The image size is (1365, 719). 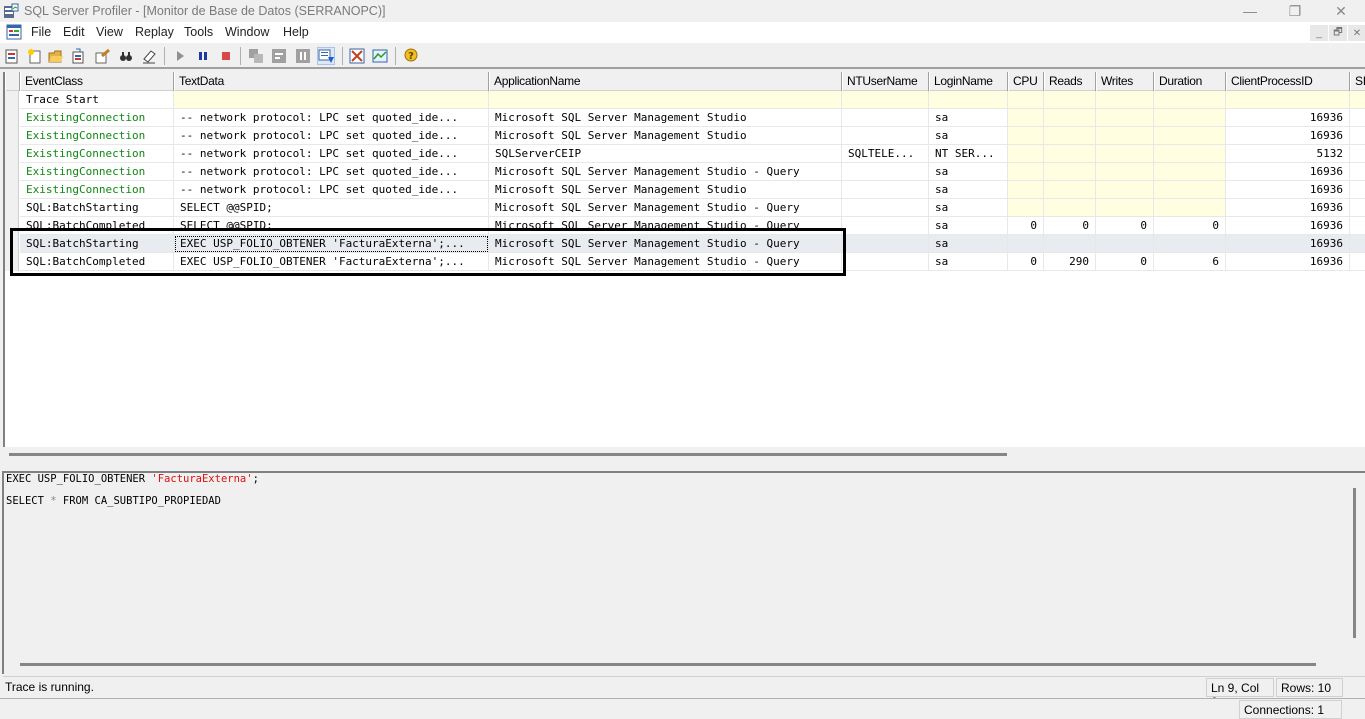 What do you see at coordinates (668, 664) in the screenshot?
I see `detail-horizontal-scrollbar` at bounding box center [668, 664].